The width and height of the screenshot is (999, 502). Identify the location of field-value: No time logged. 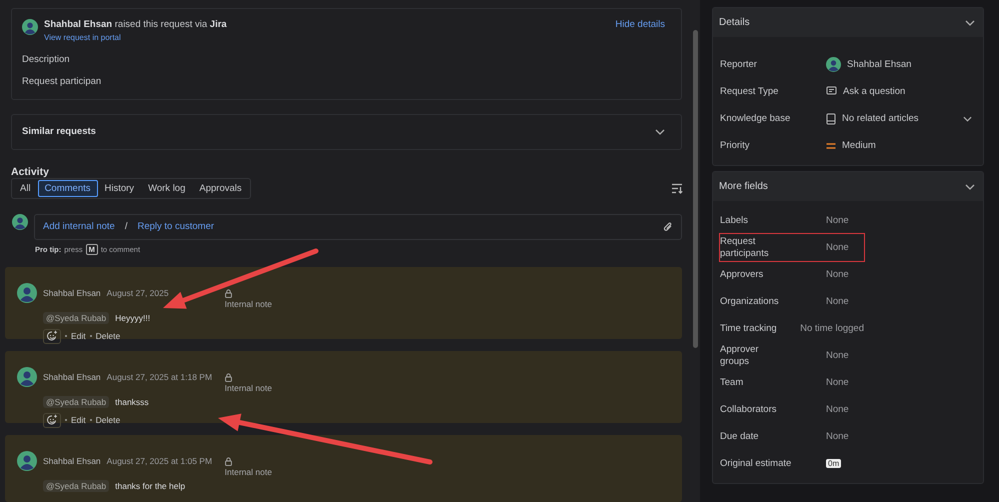
(832, 328).